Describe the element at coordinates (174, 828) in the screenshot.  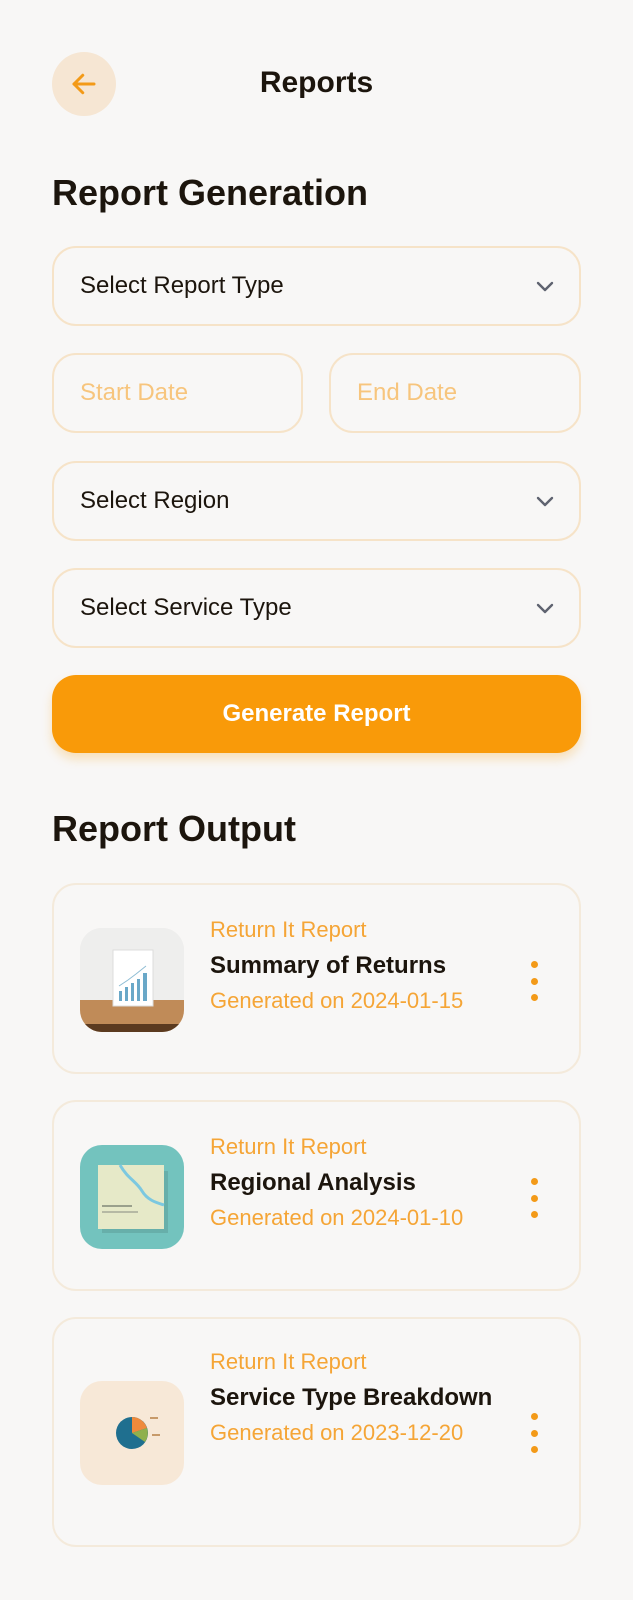
I see `report-output-heading: Report Output` at that location.